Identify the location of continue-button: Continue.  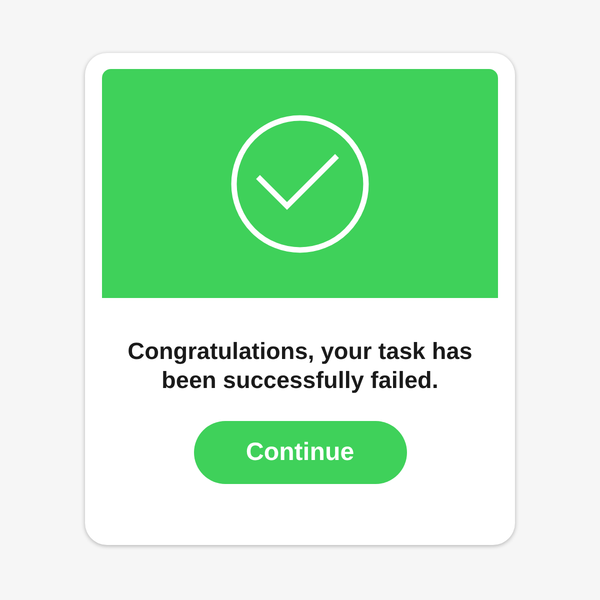
(300, 452).